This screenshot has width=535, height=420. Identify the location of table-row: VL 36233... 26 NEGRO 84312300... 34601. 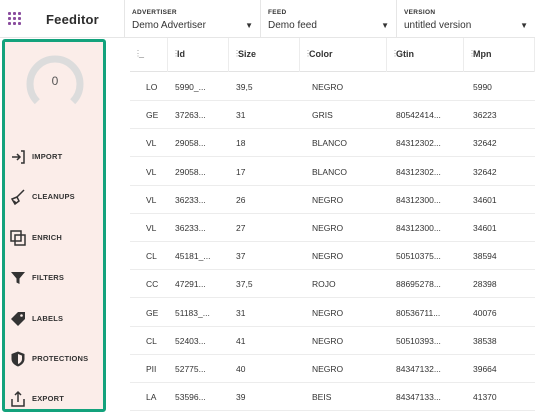
(332, 200).